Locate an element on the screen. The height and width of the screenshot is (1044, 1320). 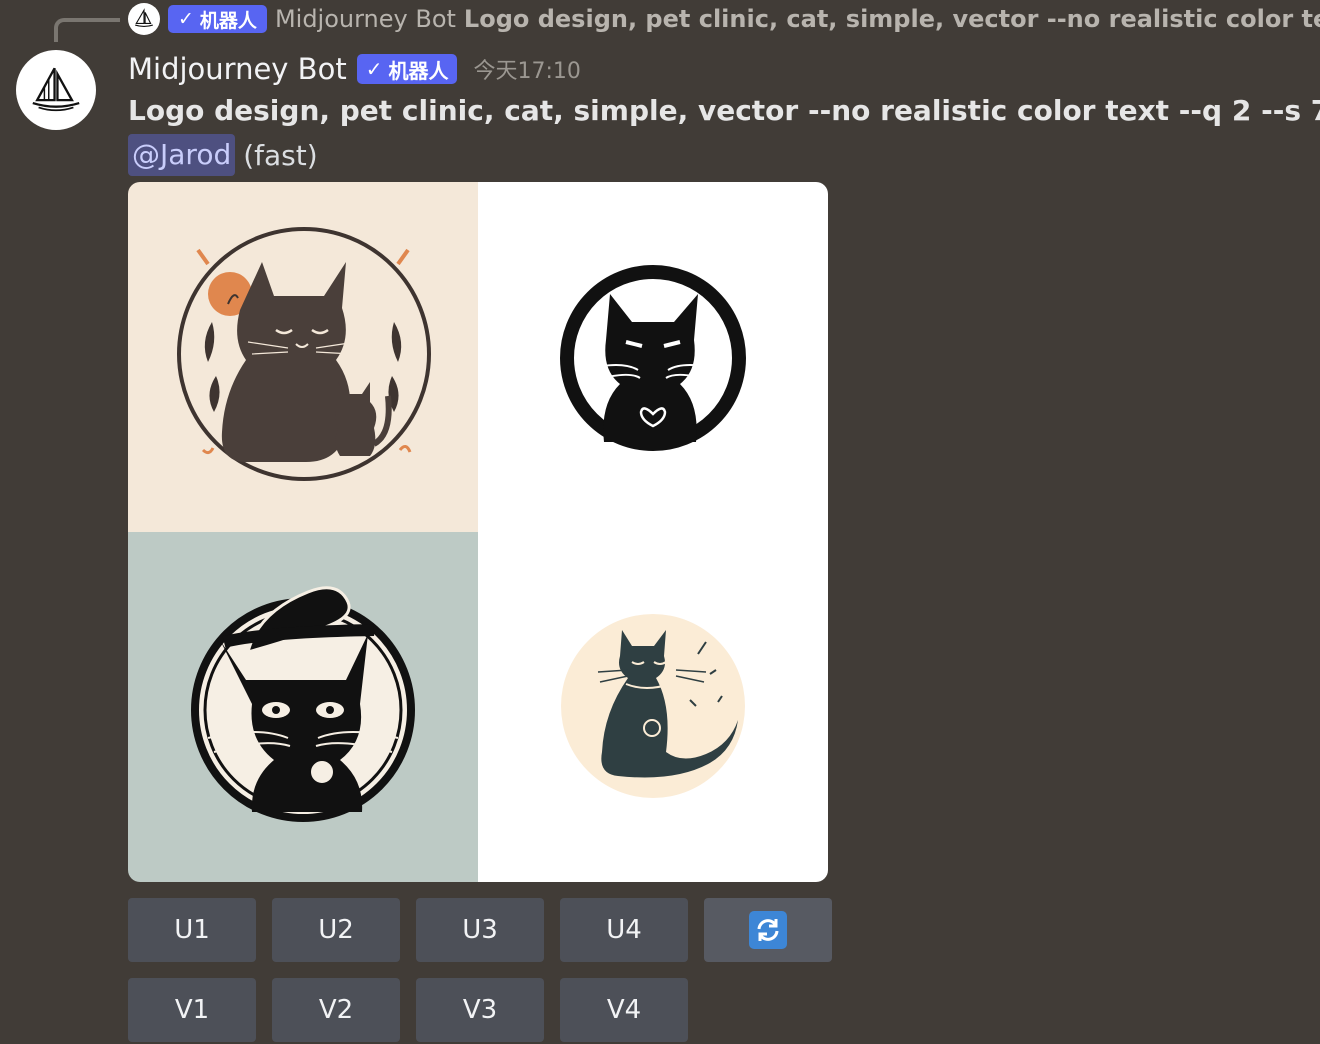
variation-button-4: V4 is located at coordinates (624, 1010).